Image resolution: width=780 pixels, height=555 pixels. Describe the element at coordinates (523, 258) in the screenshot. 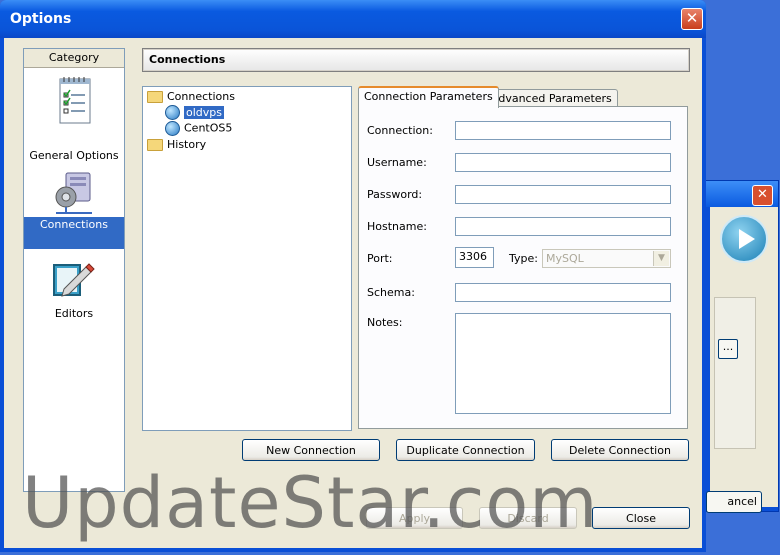

I see `type-label: Type:` at that location.